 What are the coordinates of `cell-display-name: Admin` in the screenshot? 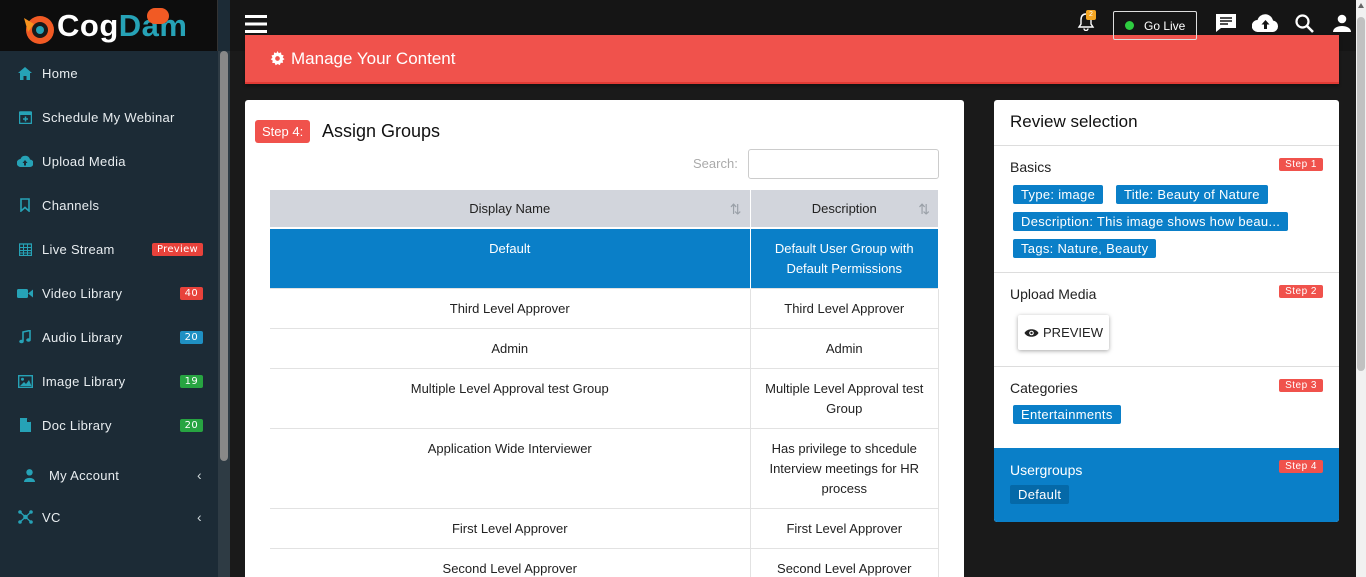 It's located at (510, 348).